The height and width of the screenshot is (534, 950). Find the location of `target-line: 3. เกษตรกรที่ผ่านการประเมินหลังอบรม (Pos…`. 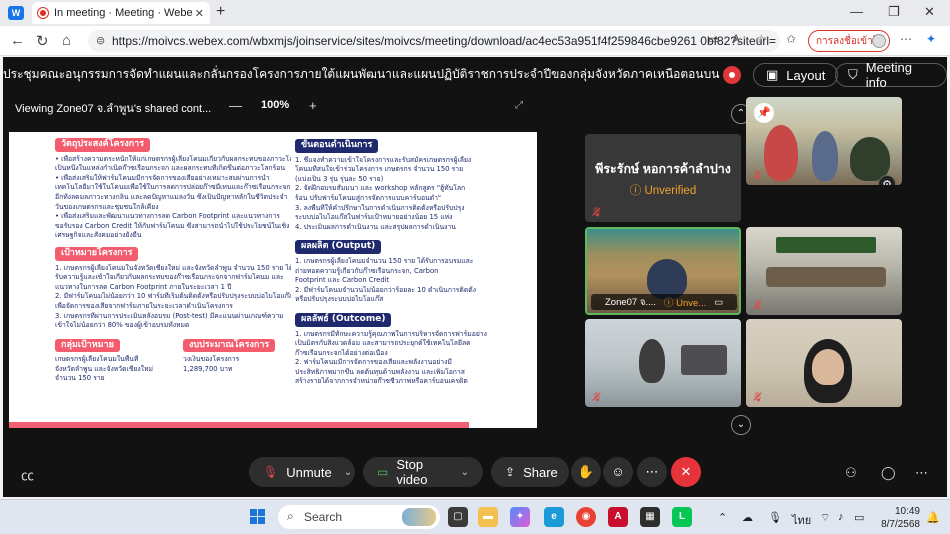

target-line: 3. เกษตรกรที่ผ่านการประเมินหลังอบรม (Pos… is located at coordinates (169, 315).